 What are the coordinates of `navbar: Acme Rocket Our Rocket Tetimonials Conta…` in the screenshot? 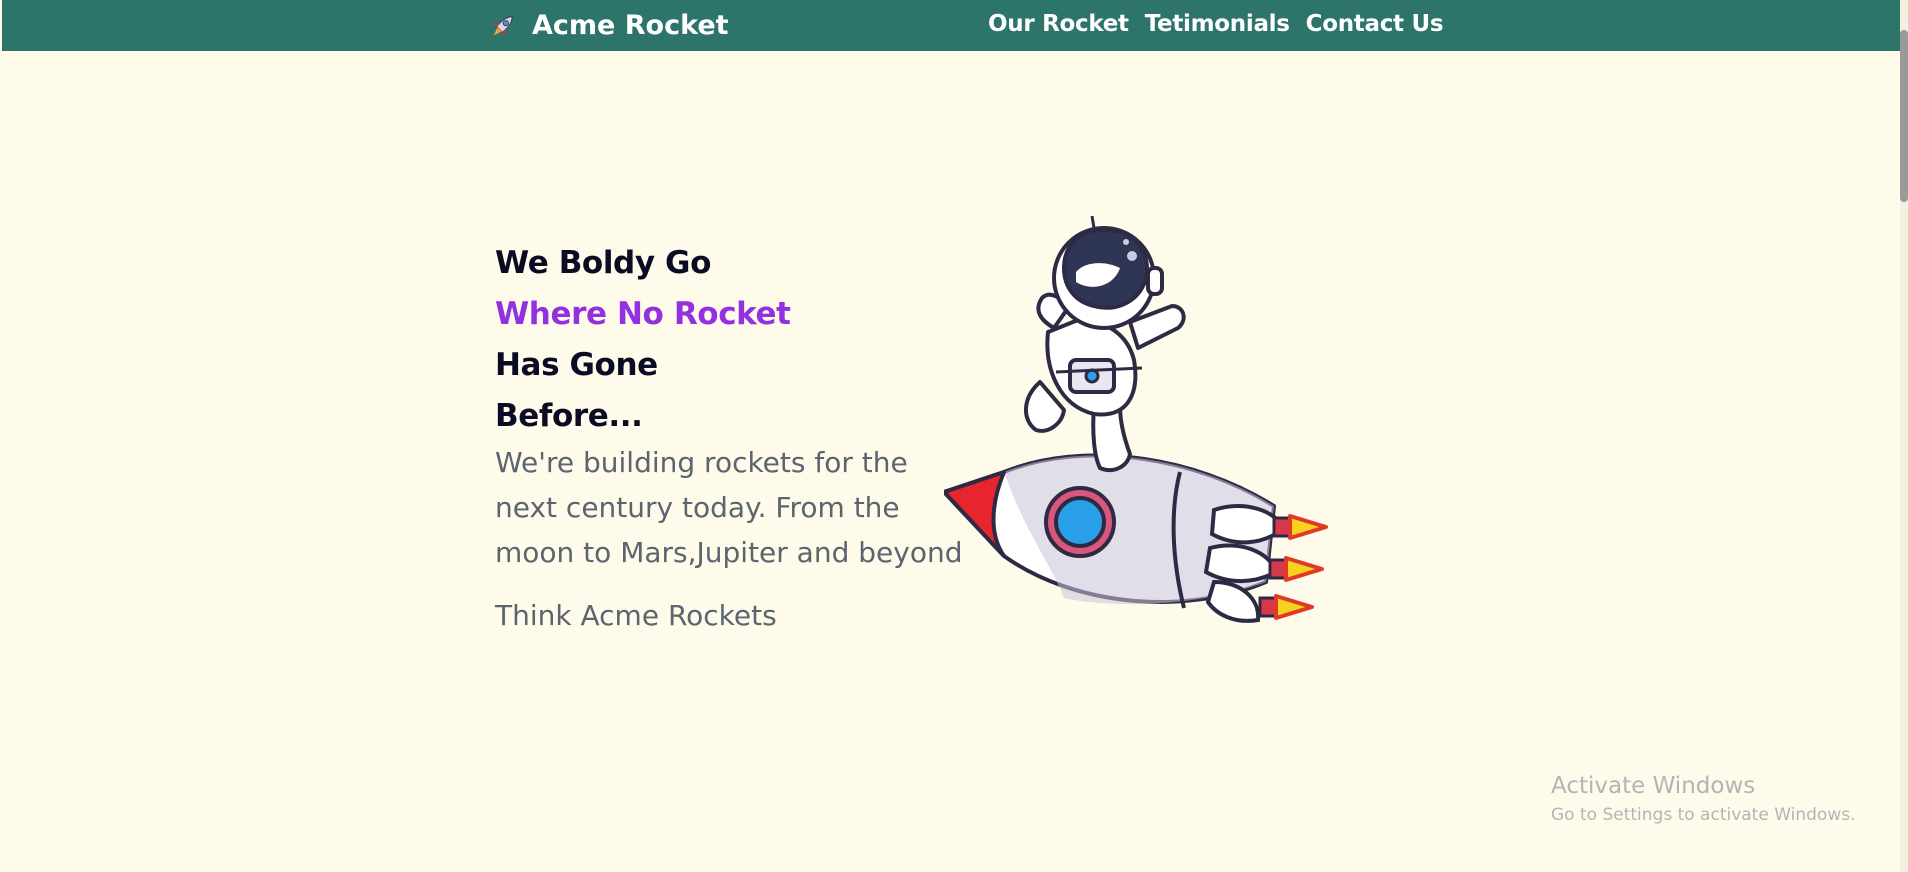 It's located at (952, 25).